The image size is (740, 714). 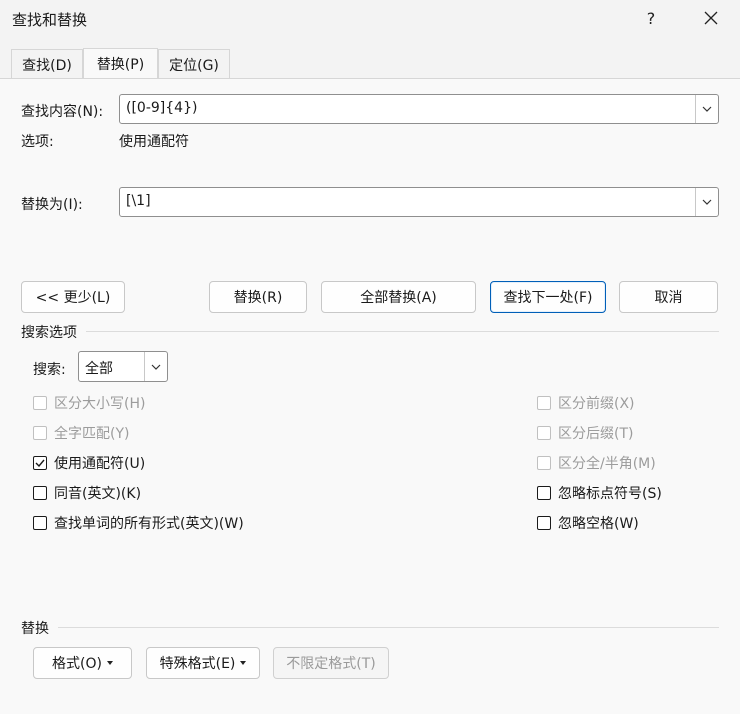 I want to click on find-dropdown, so click(x=706, y=109).